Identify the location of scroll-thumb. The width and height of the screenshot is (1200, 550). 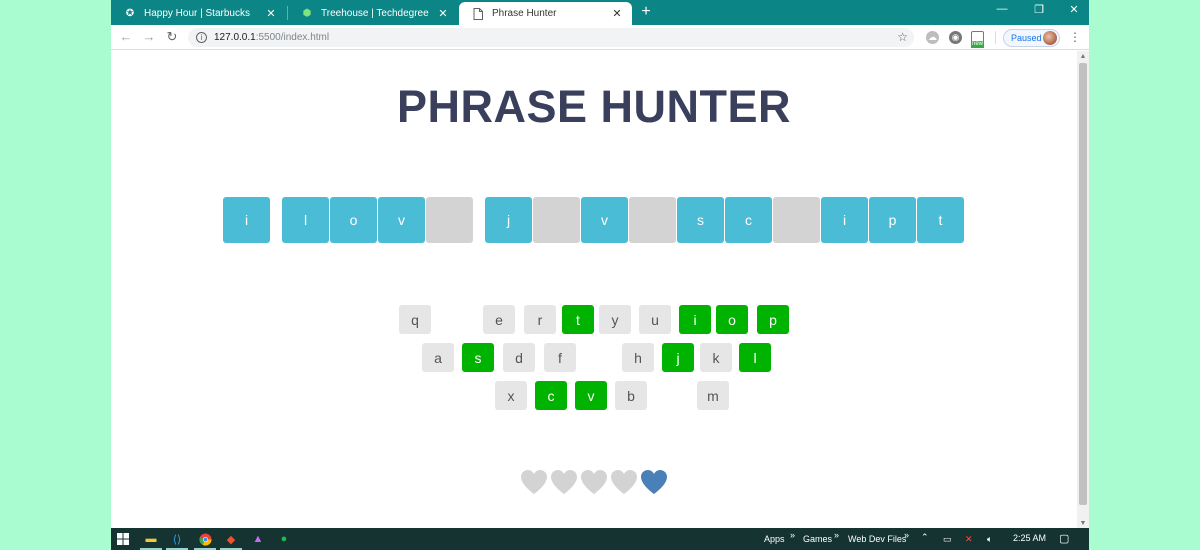
(1083, 284).